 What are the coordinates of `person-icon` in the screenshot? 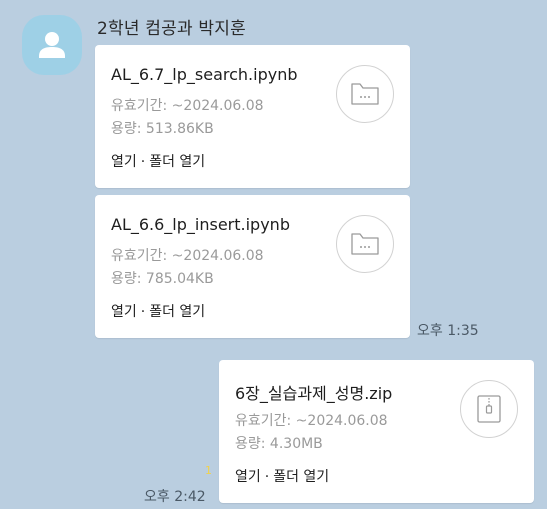 It's located at (52, 45).